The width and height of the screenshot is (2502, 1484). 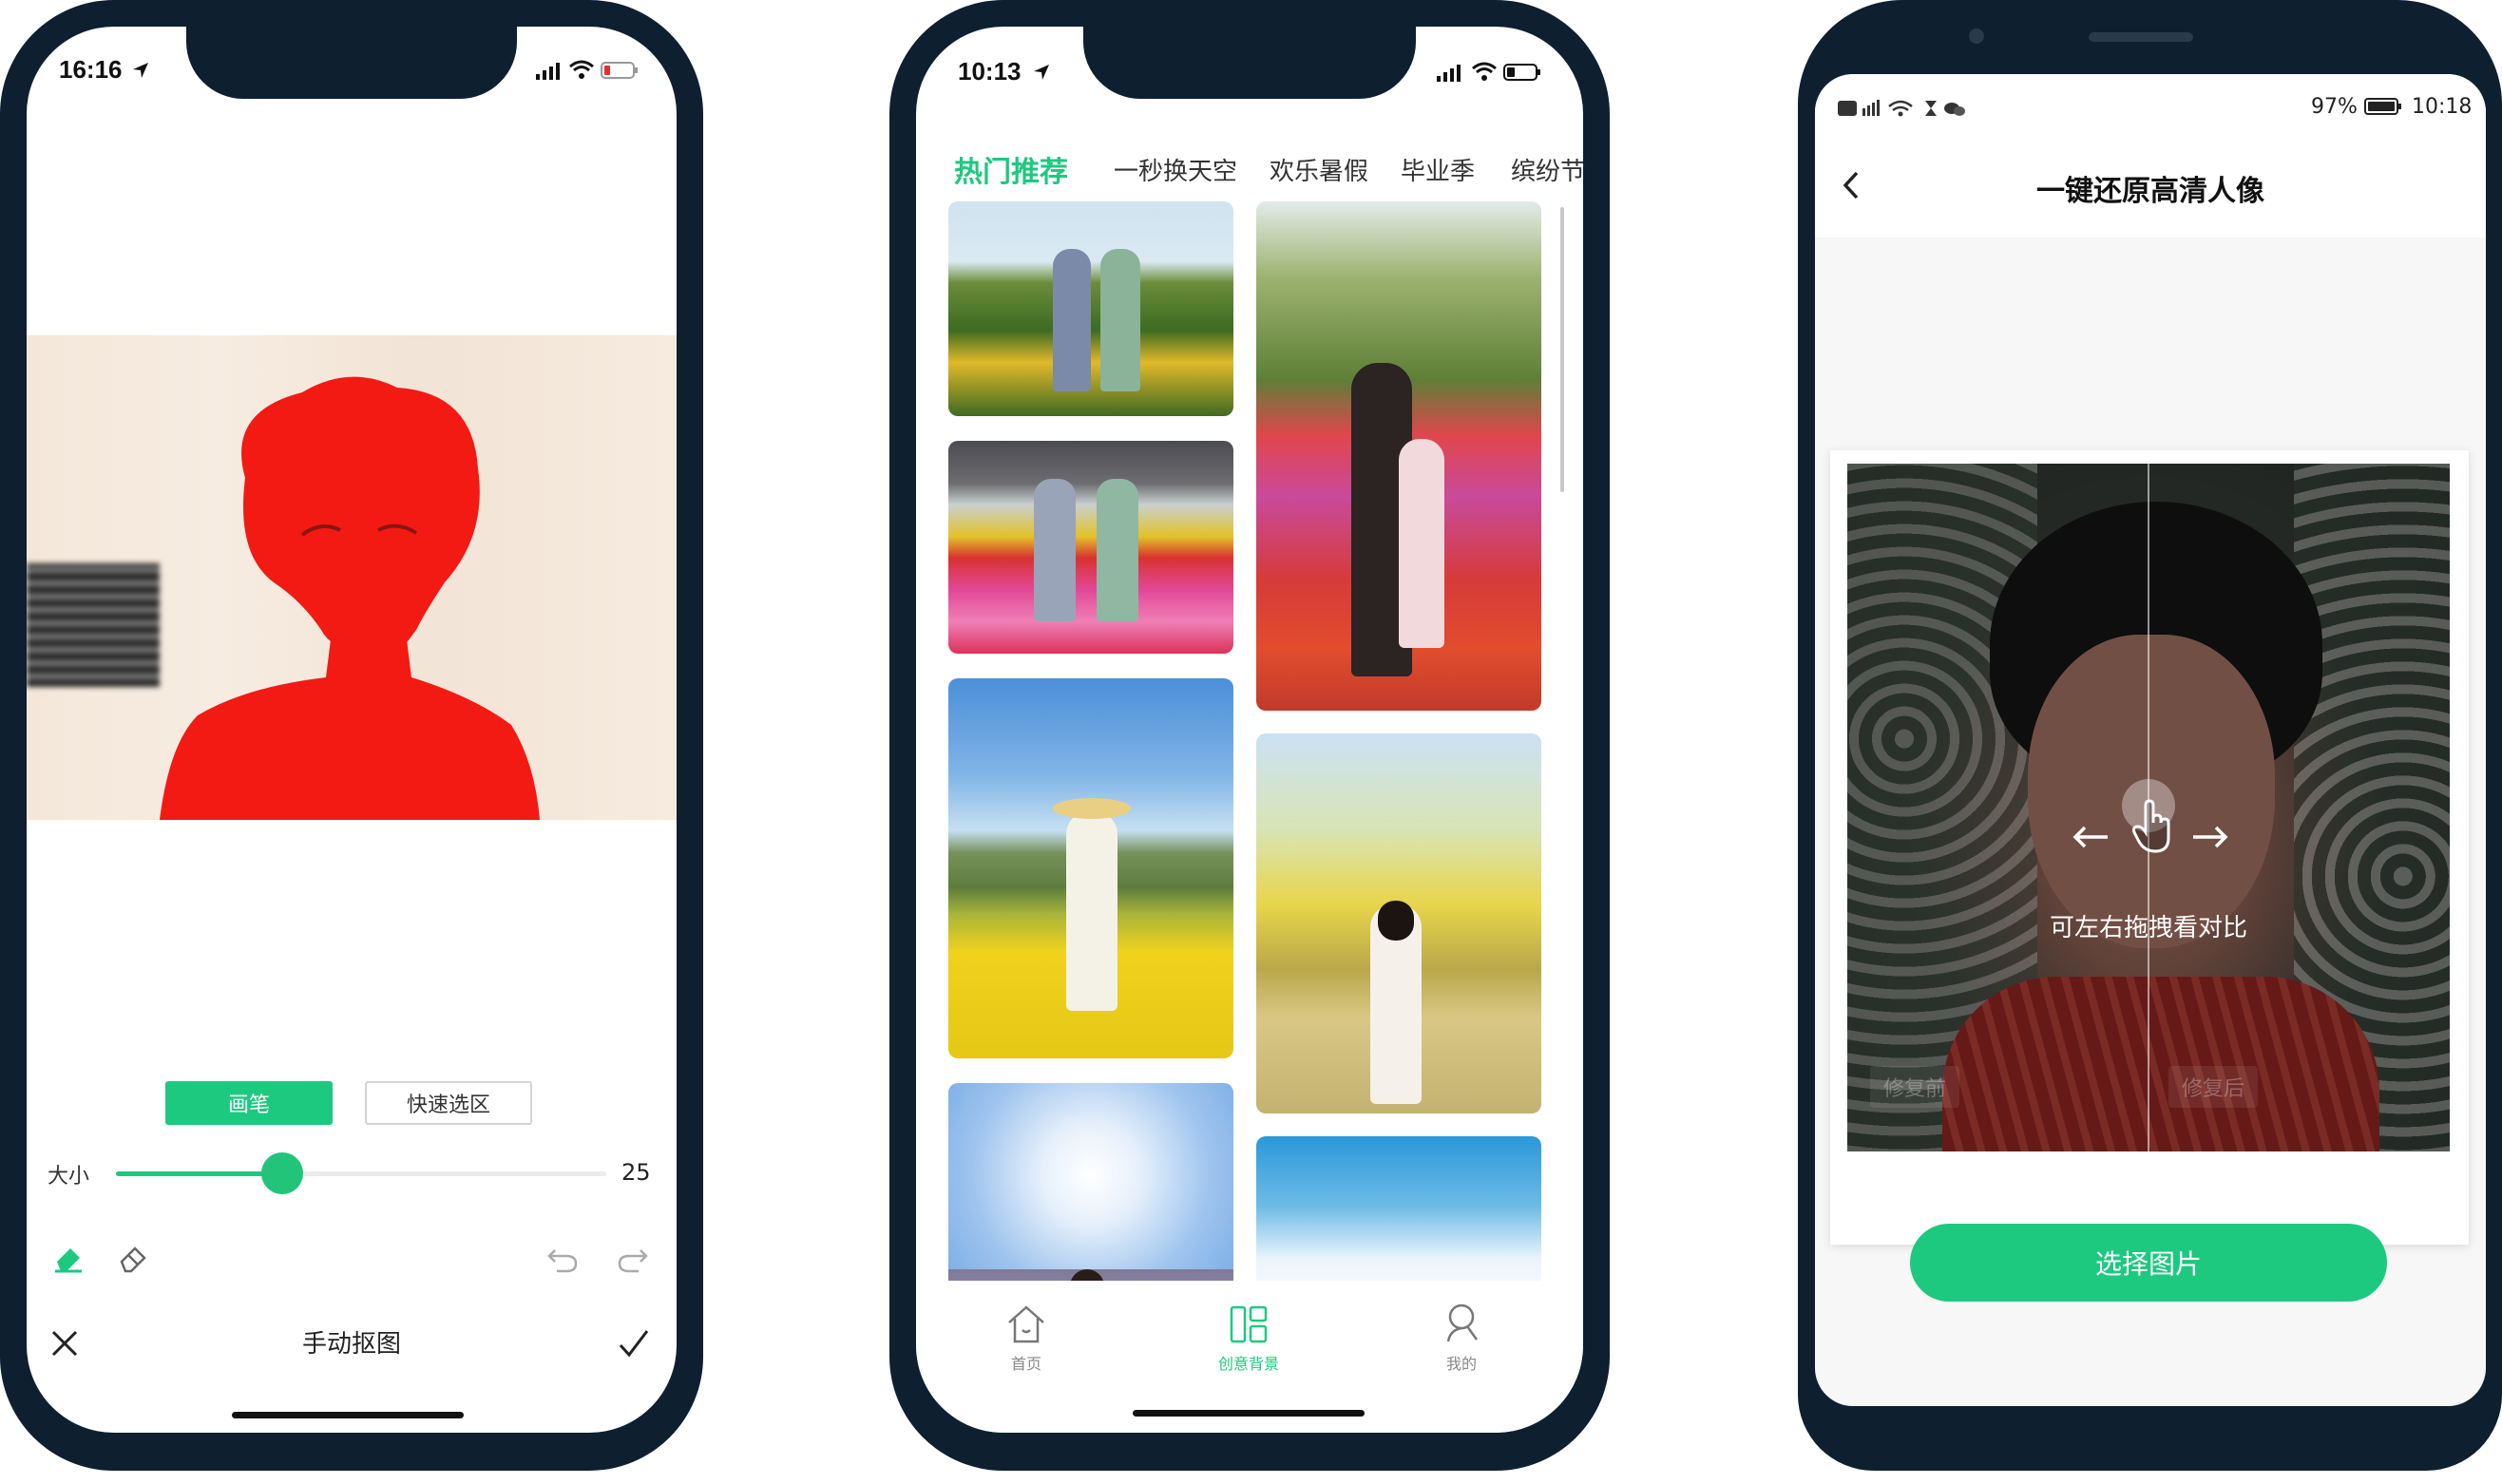 I want to click on editor-canvas, so click(x=352, y=577).